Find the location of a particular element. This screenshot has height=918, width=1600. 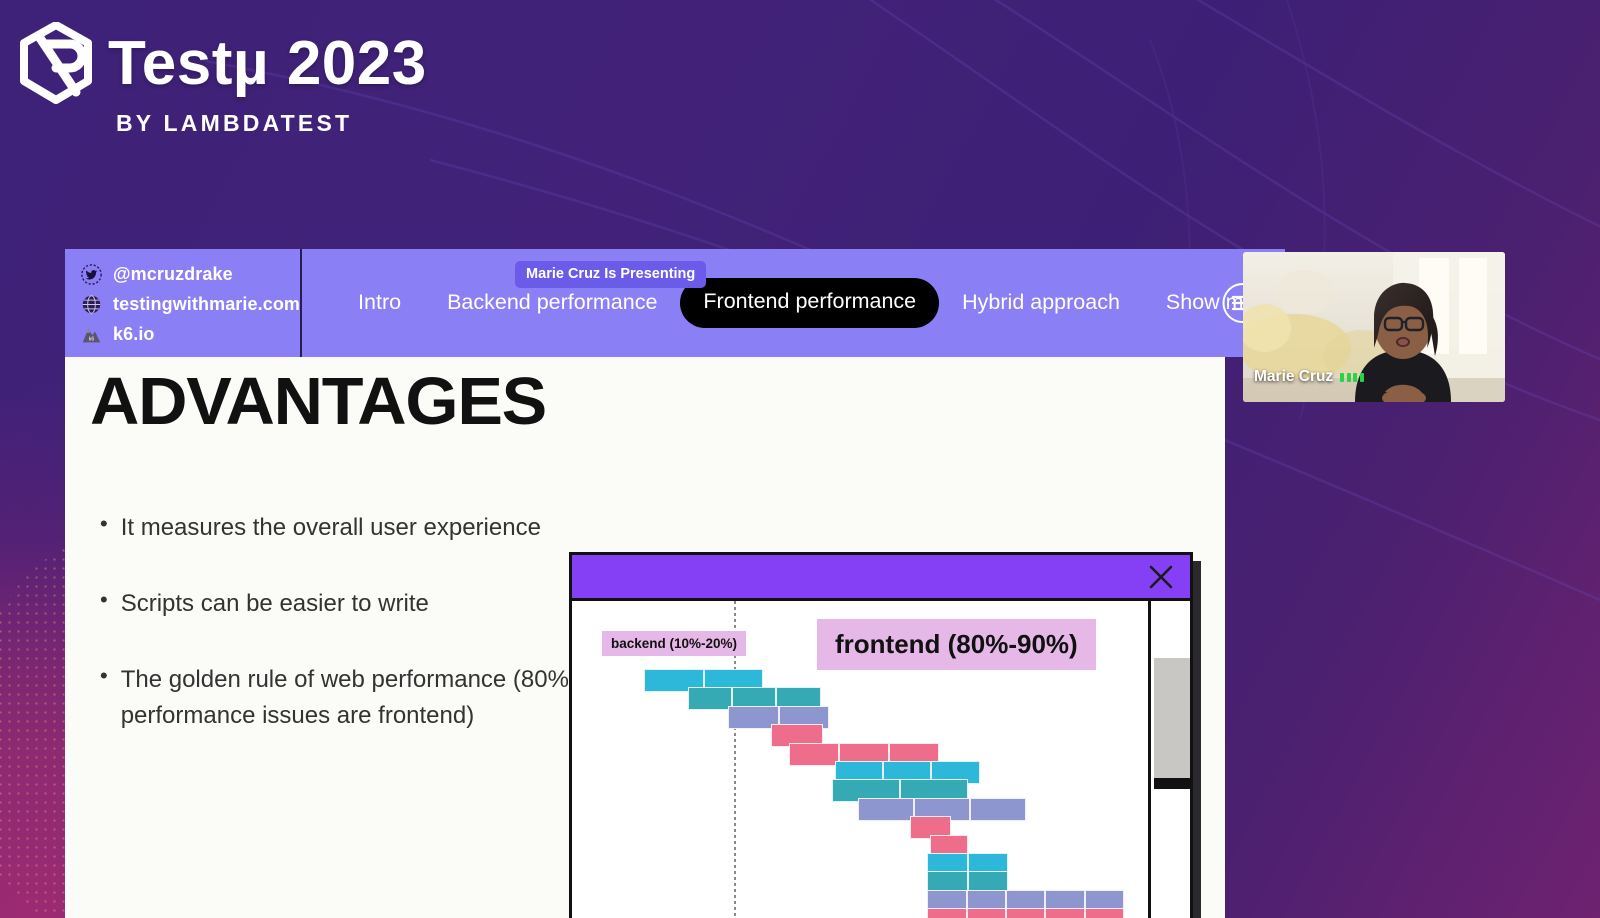

contact-twitter: @mcruzdrake is located at coordinates (190, 274).